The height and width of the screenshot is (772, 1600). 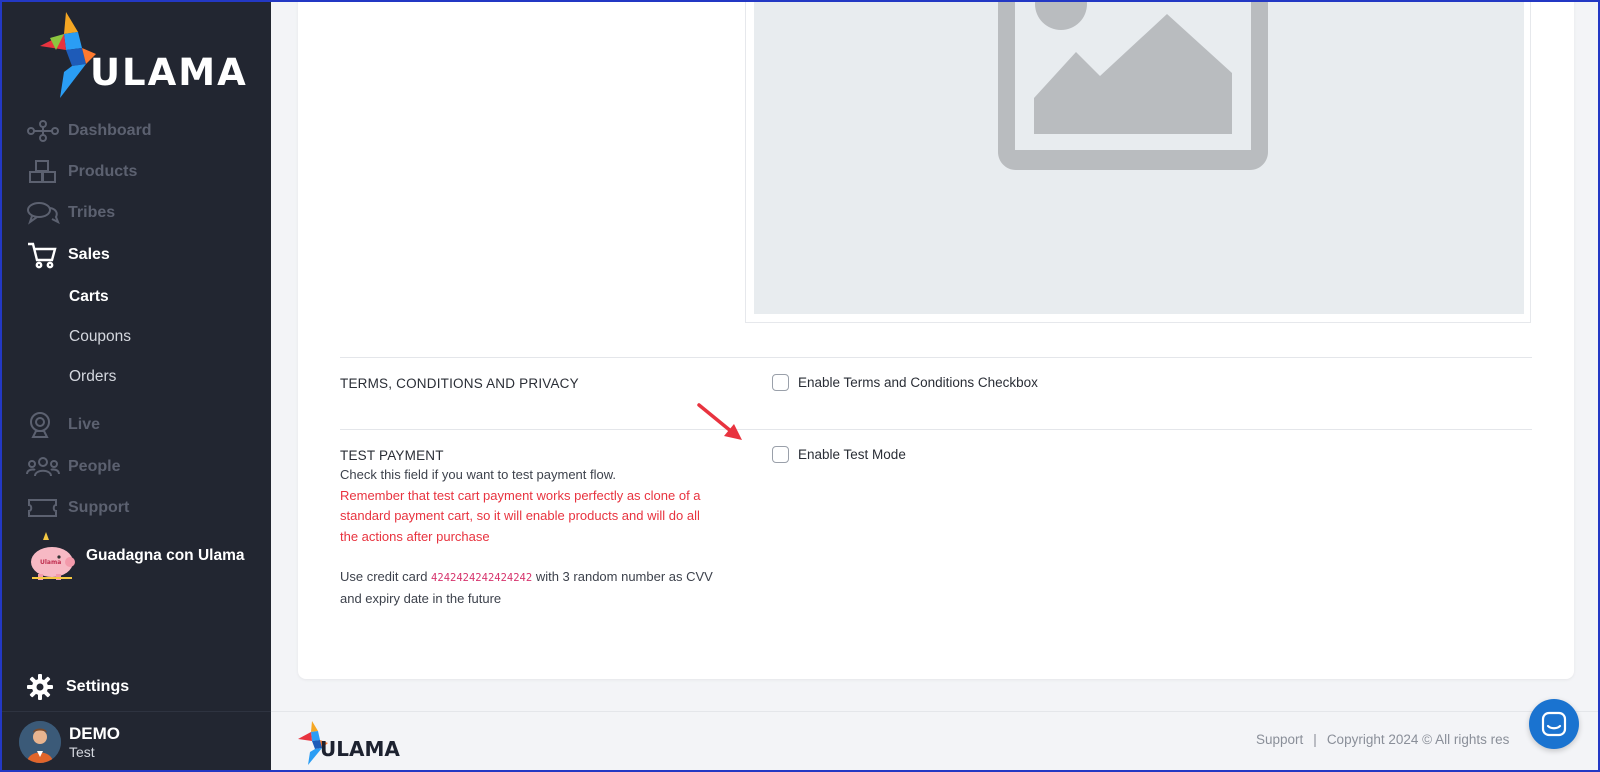 What do you see at coordinates (84, 424) in the screenshot?
I see `sidebar-item-label: Live` at bounding box center [84, 424].